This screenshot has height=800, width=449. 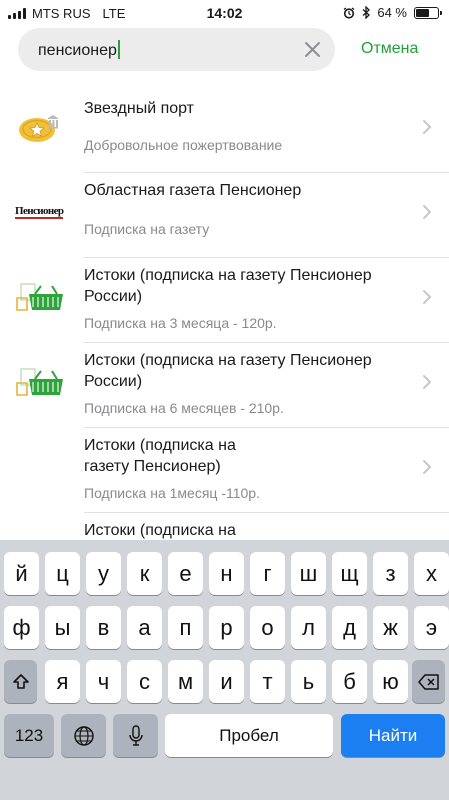 What do you see at coordinates (390, 681) in the screenshot?
I see `key-letter: ю` at bounding box center [390, 681].